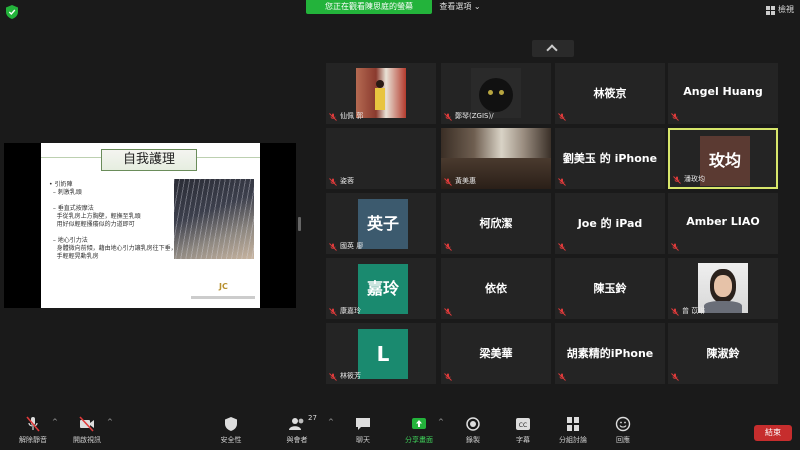  I want to click on participant-display-name: Angel Huang, so click(723, 91).